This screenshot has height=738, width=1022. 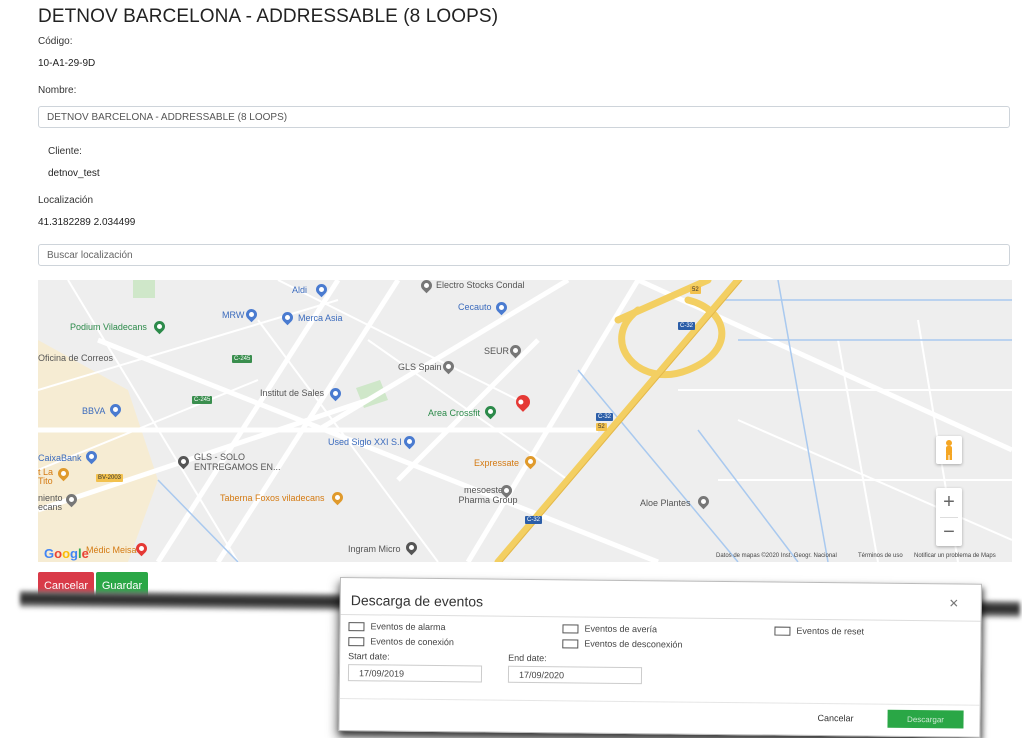 What do you see at coordinates (880, 556) in the screenshot?
I see `terms-link: Términos de uso` at bounding box center [880, 556].